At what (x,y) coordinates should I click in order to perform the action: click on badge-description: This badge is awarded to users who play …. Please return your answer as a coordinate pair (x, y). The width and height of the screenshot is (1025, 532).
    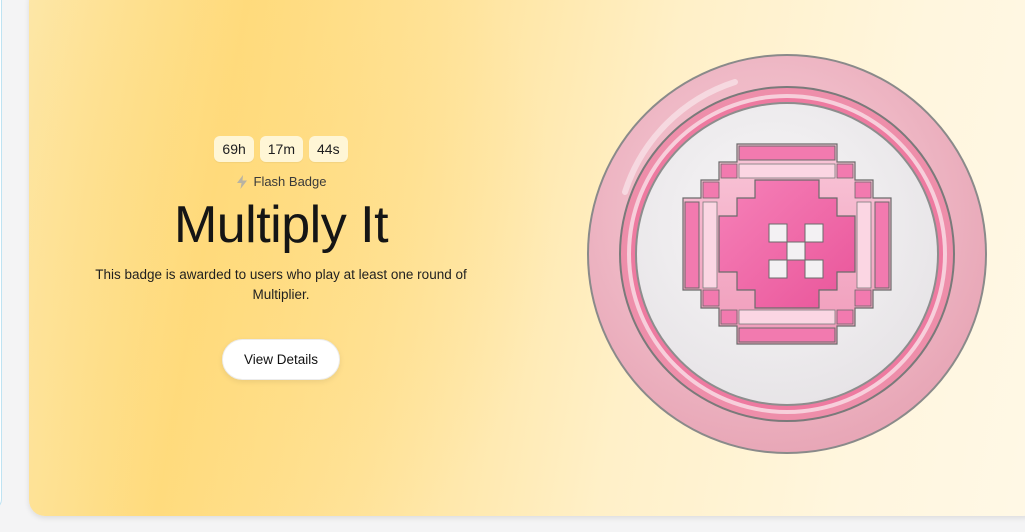
    Looking at the image, I should click on (281, 284).